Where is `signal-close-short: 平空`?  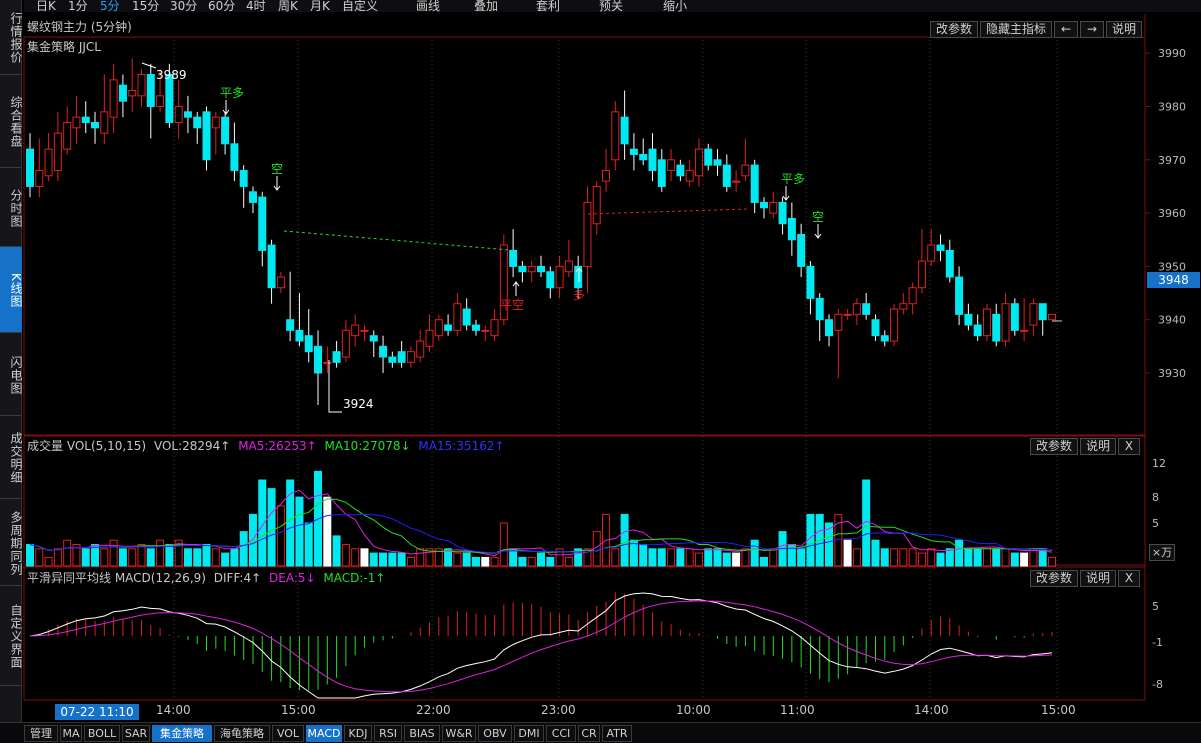
signal-close-short: 平空 is located at coordinates (512, 305).